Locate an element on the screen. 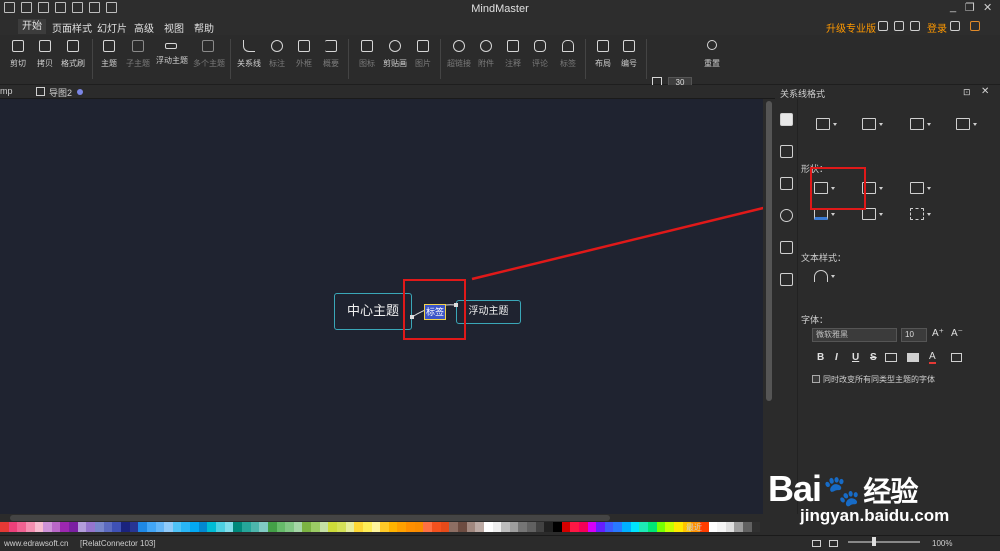  canvas-horizontal-scrollbar is located at coordinates (387, 518).